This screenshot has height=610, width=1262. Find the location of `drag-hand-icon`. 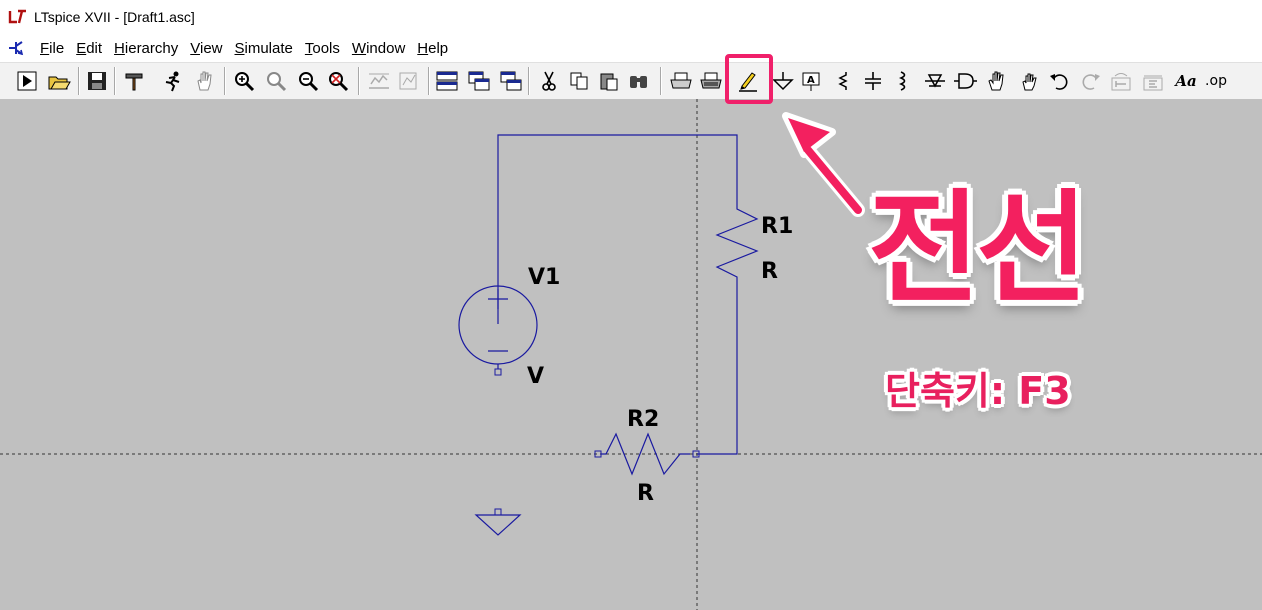

drag-hand-icon is located at coordinates (1029, 81).